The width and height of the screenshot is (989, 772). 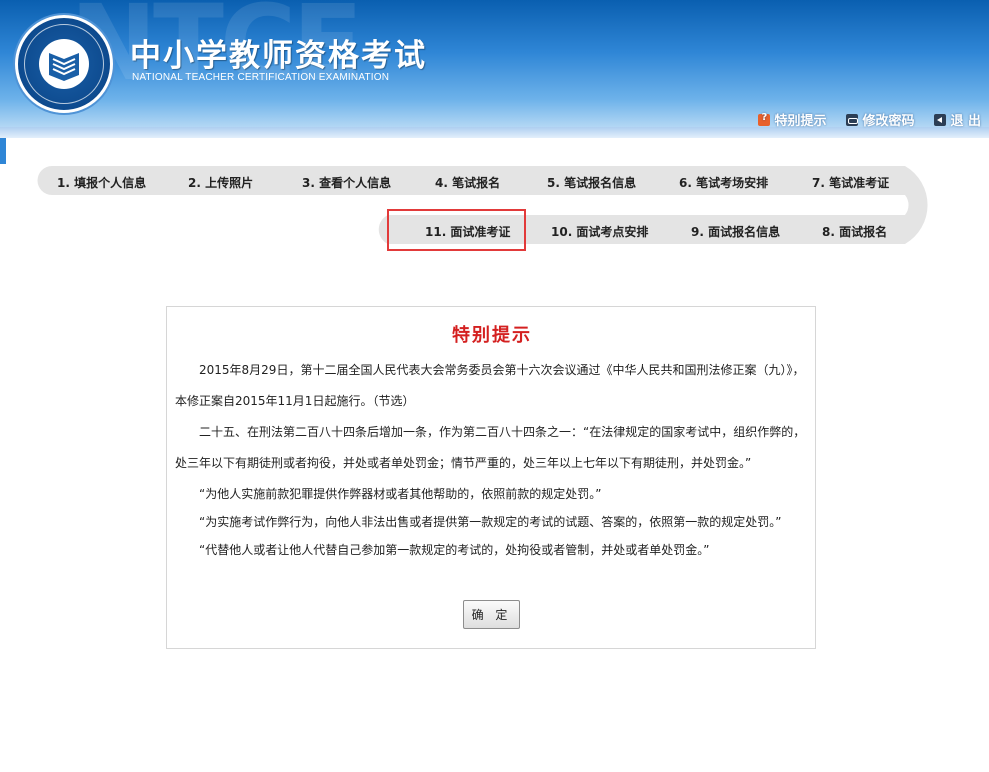 I want to click on step-4: 4. 笔试报名, so click(x=467, y=182).